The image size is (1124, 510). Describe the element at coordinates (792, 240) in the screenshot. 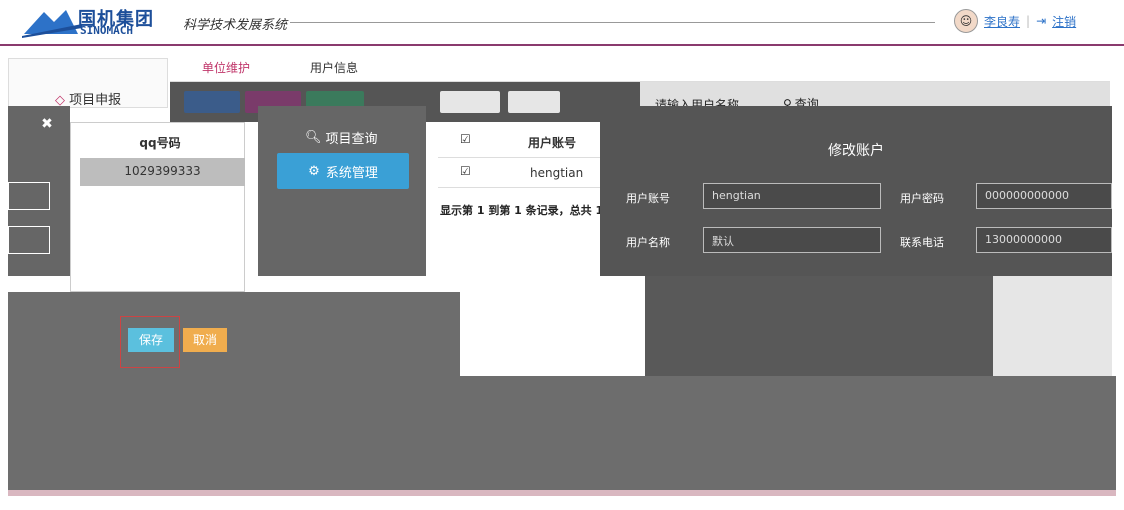

I see `username-field: 默认` at that location.